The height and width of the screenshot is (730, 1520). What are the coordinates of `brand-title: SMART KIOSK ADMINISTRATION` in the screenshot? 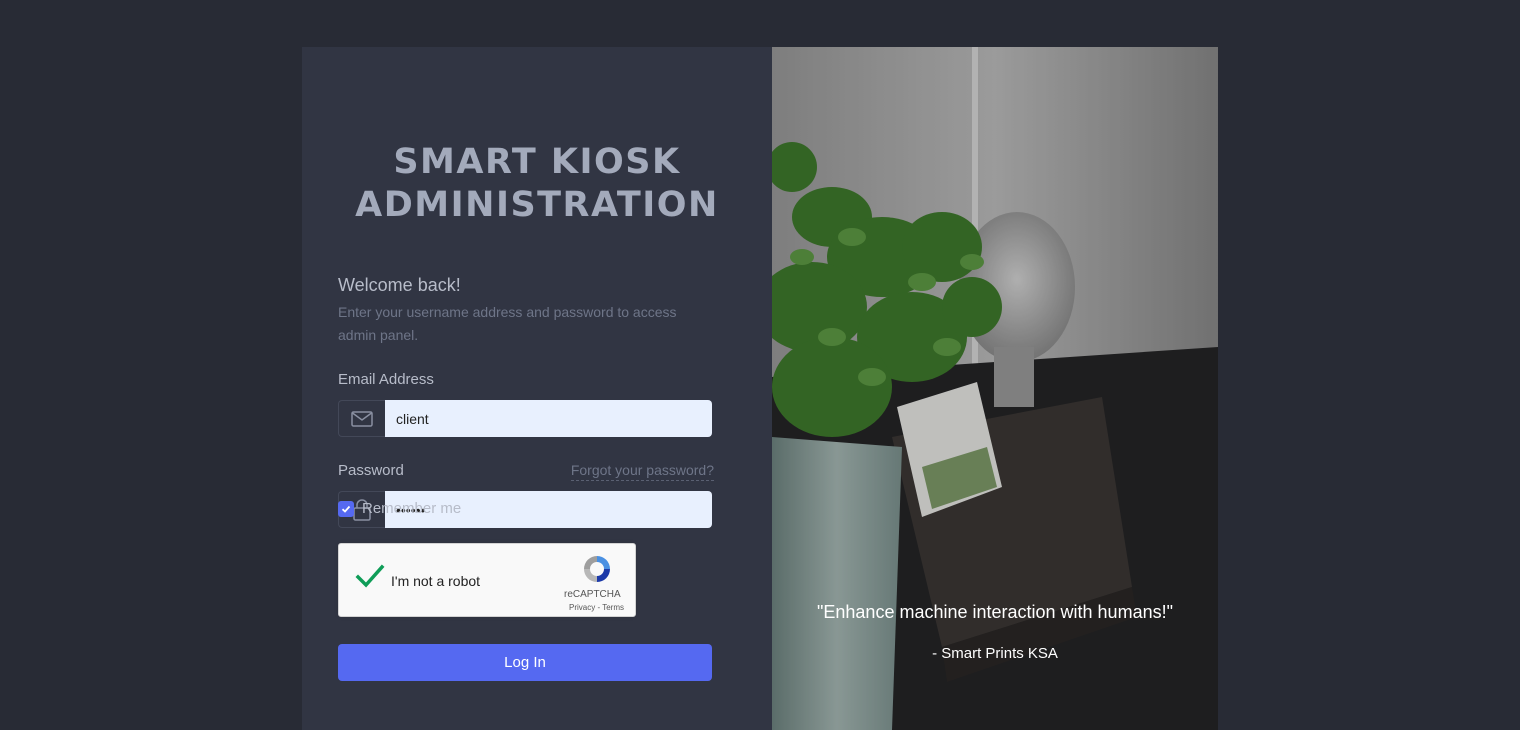 It's located at (537, 184).